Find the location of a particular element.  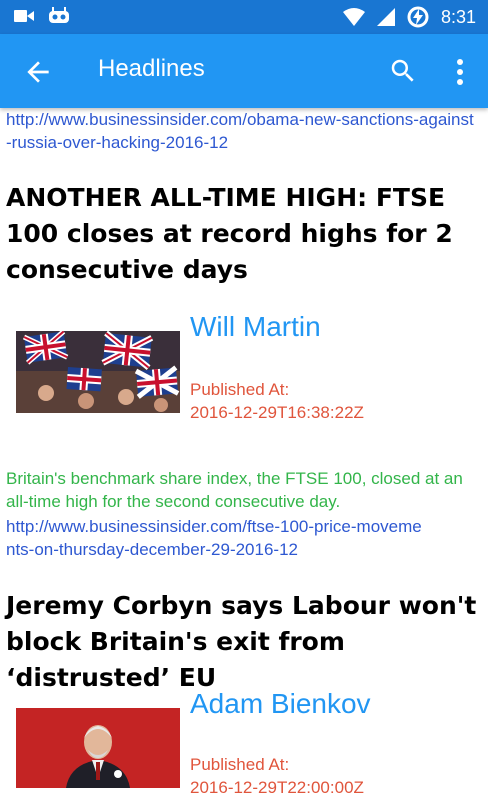

arrow-back-icon is located at coordinates (38, 72).